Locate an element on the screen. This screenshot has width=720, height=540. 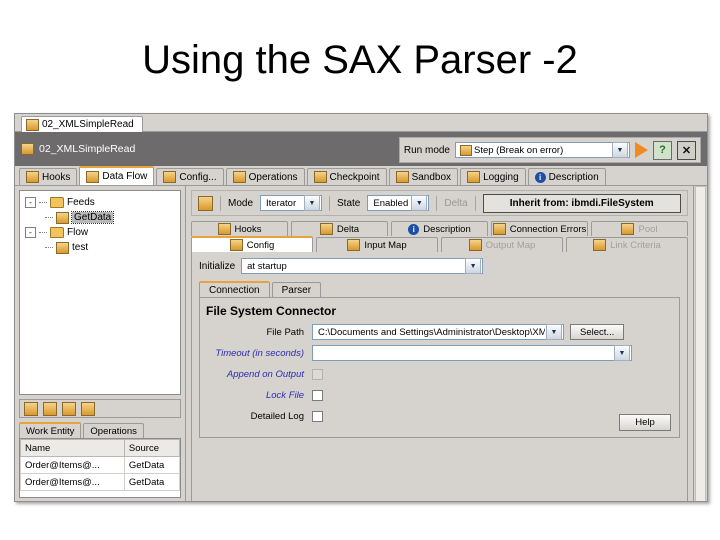
lock-file-checkbox is located at coordinates (317, 395).